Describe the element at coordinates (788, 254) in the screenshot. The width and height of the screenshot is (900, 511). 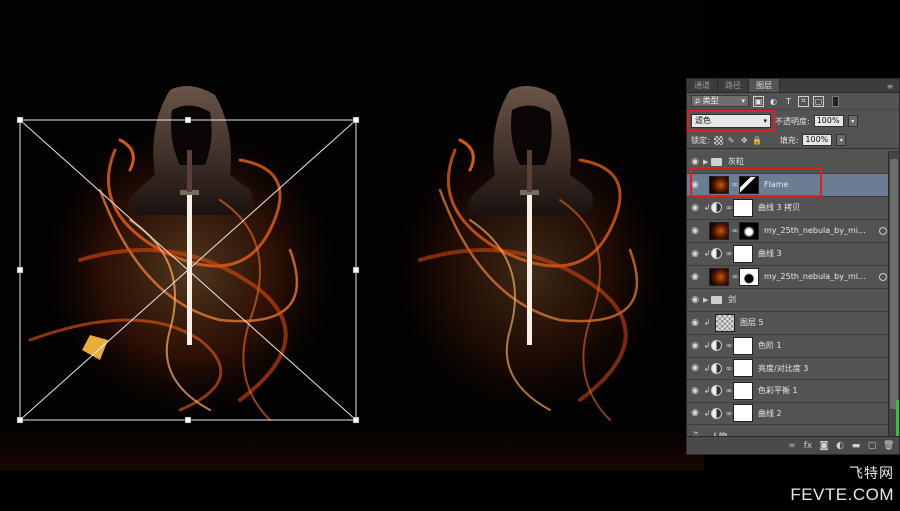
I see `layer-curves-3: ◉ ↲ ∞ 曲线 3` at that location.